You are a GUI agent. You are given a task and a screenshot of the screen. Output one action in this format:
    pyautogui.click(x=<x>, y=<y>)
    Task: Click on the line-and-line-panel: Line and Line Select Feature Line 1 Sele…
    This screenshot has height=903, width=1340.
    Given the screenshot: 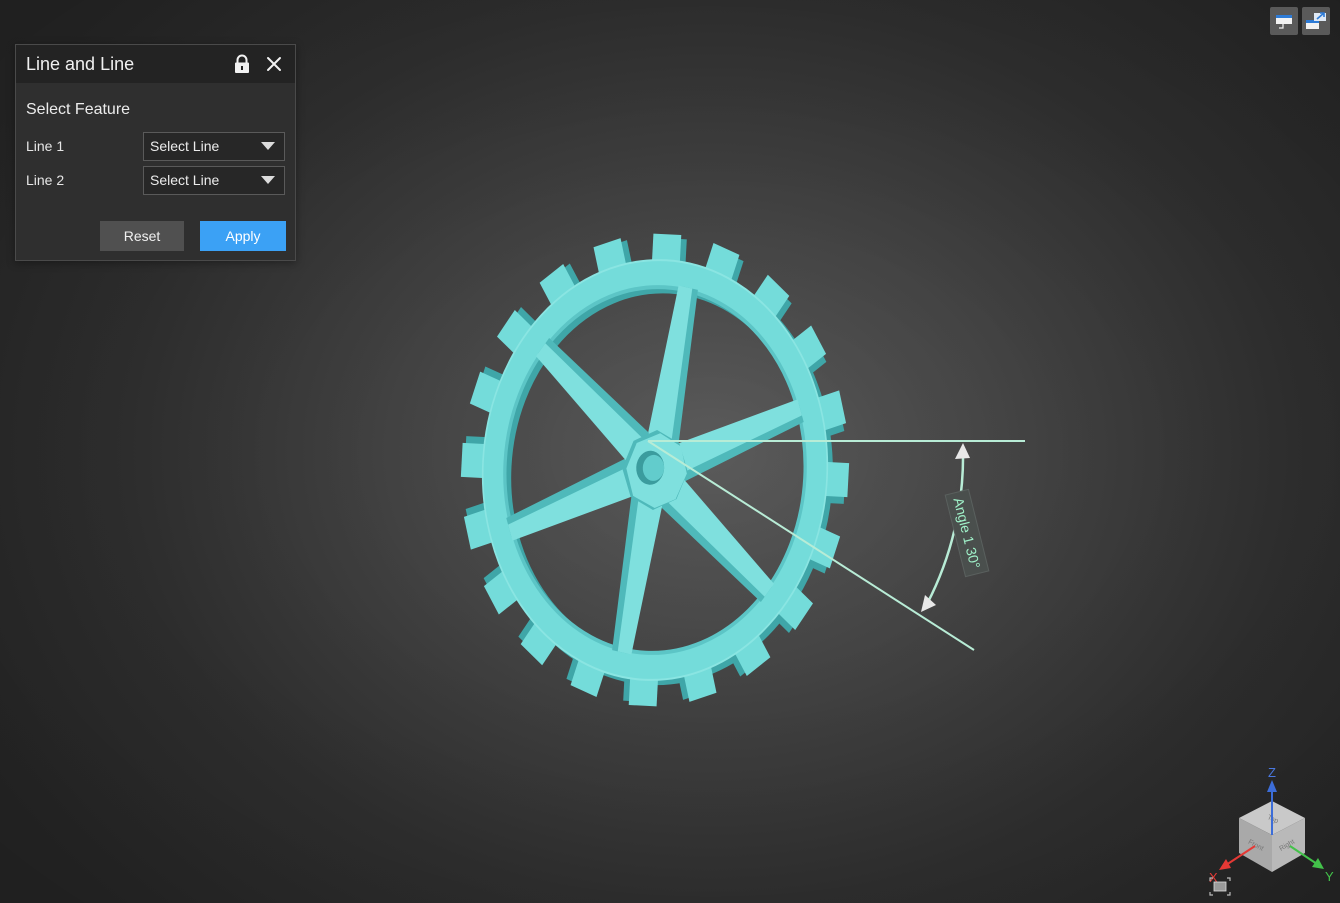 What is the action you would take?
    pyautogui.click(x=155, y=152)
    